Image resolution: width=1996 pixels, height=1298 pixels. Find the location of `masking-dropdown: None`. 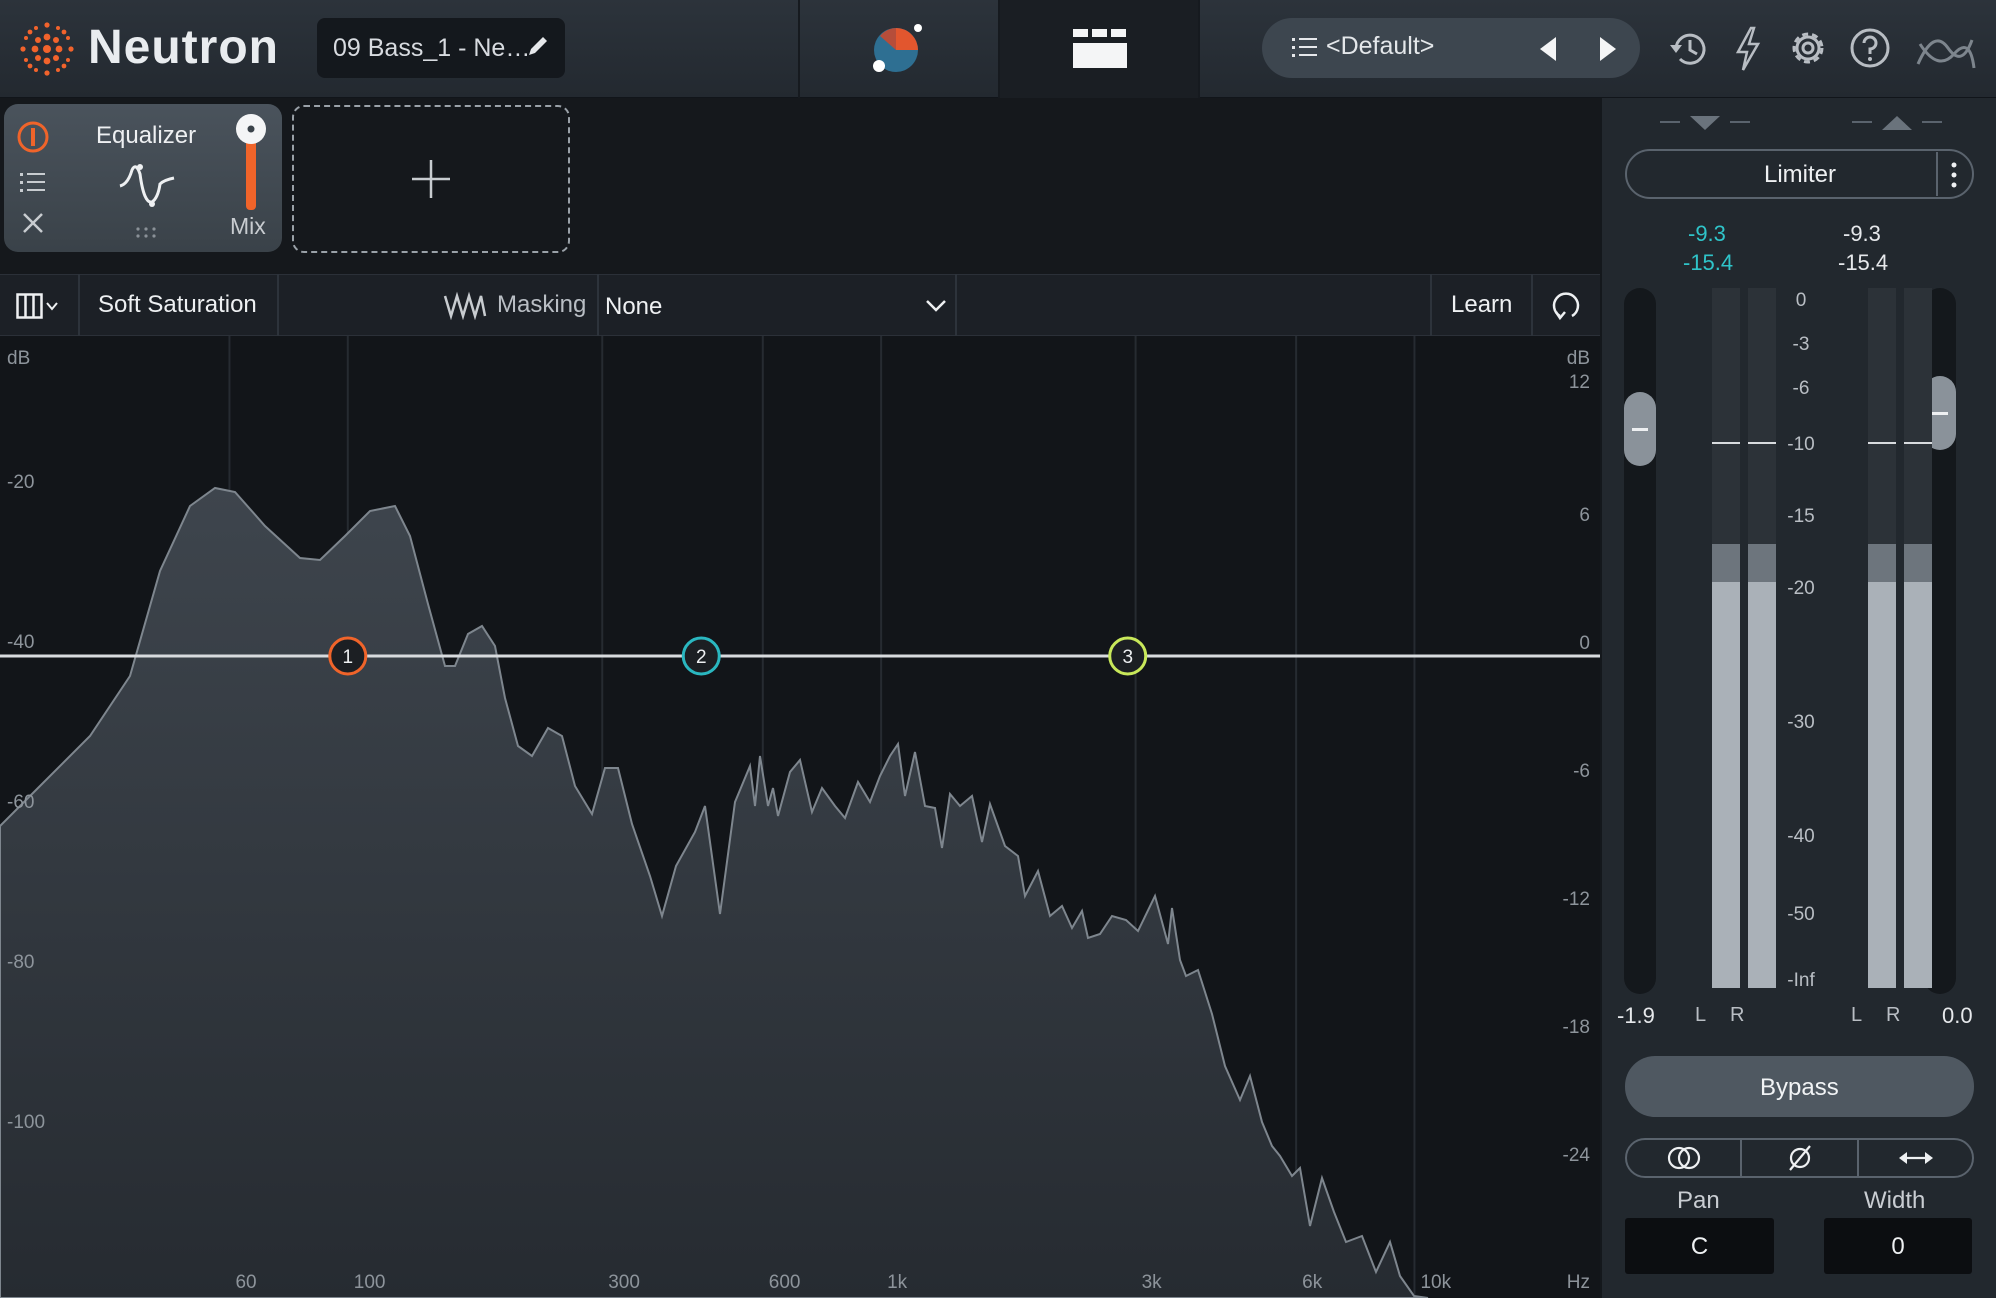

masking-dropdown: None is located at coordinates (633, 307).